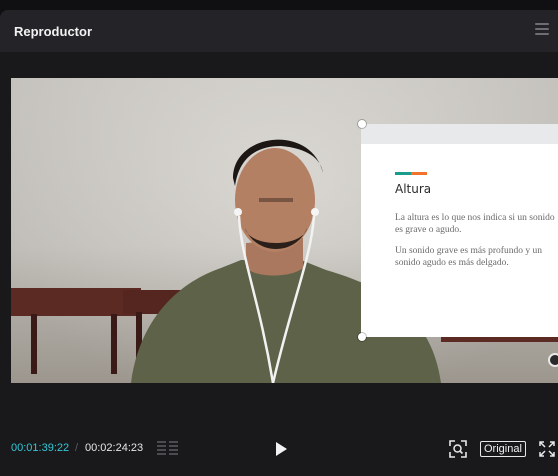 The width and height of the screenshot is (558, 476). I want to click on window-title: Reproductor, so click(53, 31).